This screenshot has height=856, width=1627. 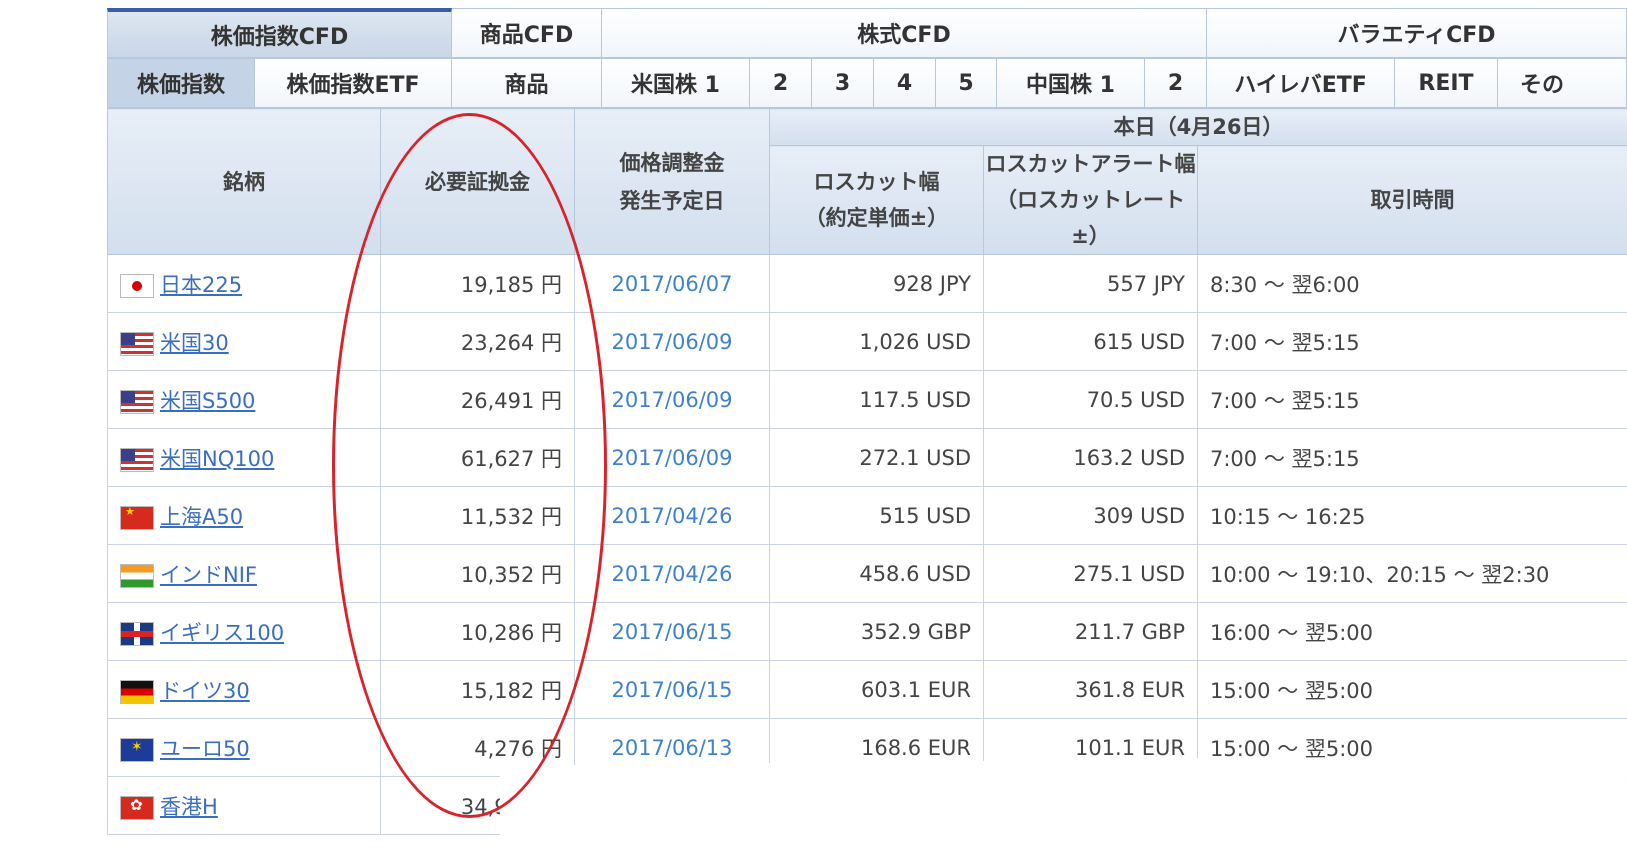 What do you see at coordinates (676, 83) in the screenshot?
I see `subtab-us-stock-1: 米国株 1` at bounding box center [676, 83].